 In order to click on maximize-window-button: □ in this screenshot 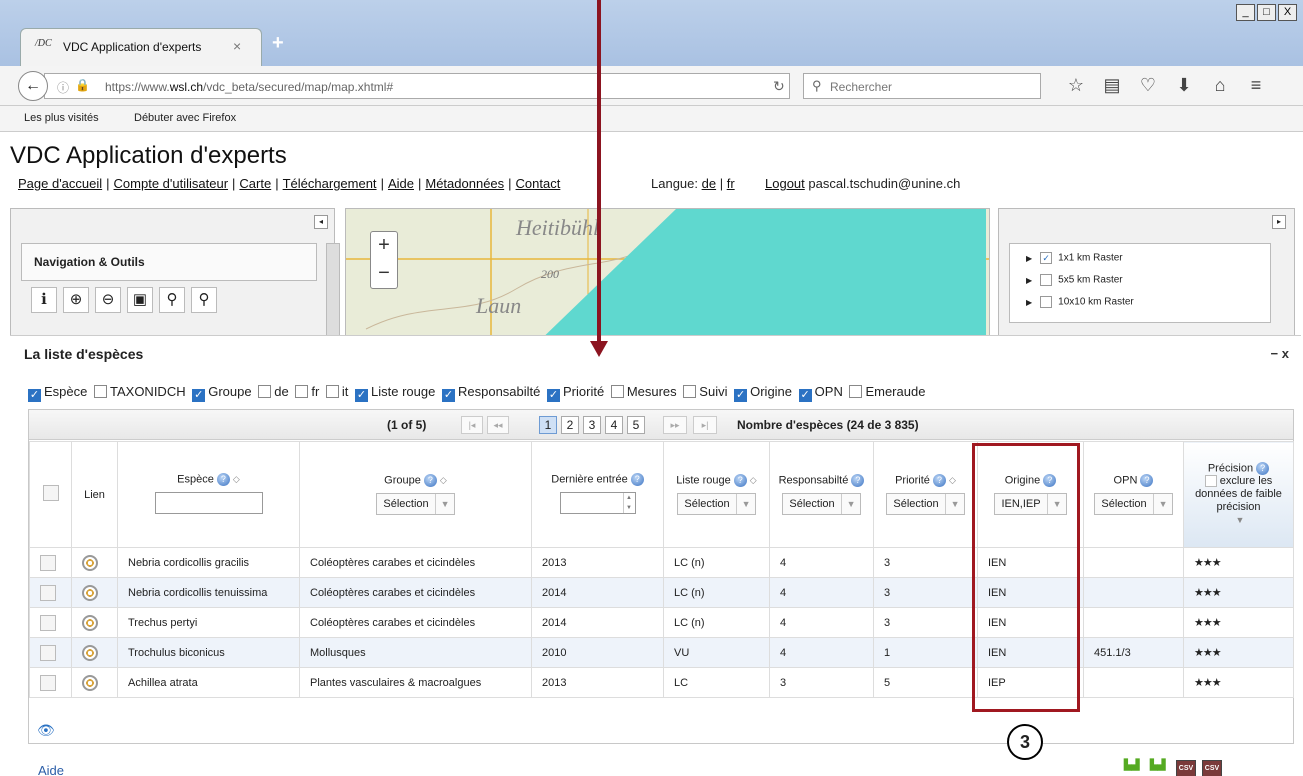, I will do `click(1266, 12)`.